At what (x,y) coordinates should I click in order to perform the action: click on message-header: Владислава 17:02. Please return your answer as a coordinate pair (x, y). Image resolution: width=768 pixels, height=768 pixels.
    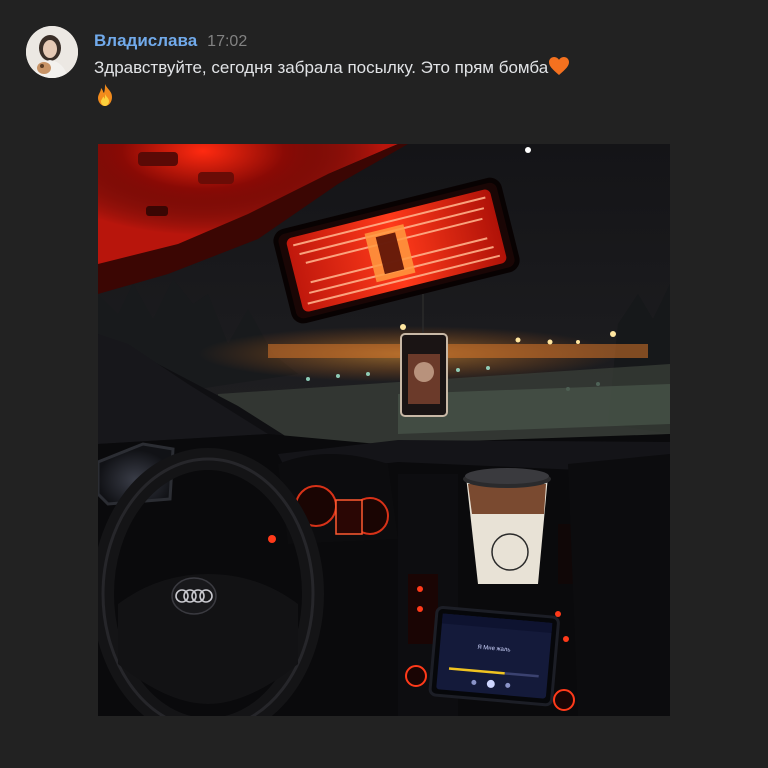
    Looking at the image, I should click on (170, 41).